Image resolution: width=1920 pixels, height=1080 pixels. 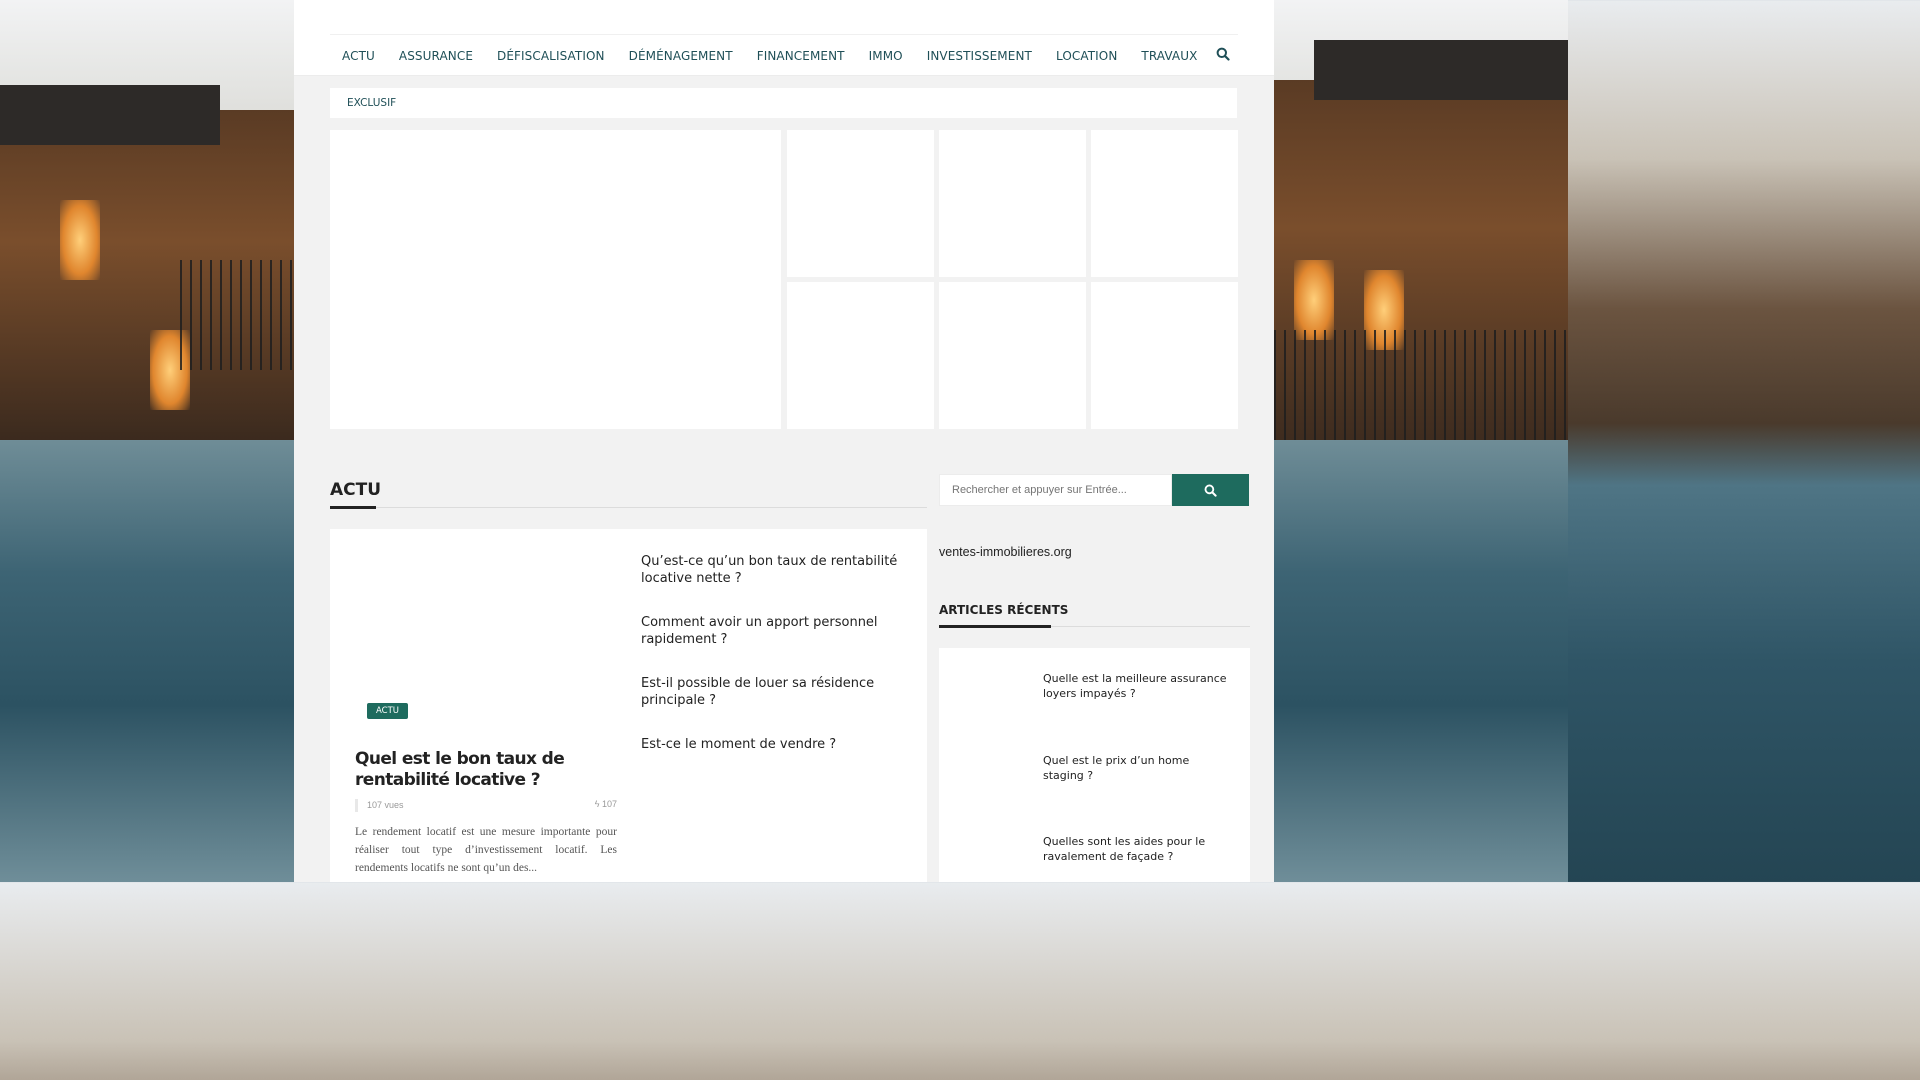 What do you see at coordinates (1086, 56) in the screenshot?
I see `nav-item-location: LOCATION` at bounding box center [1086, 56].